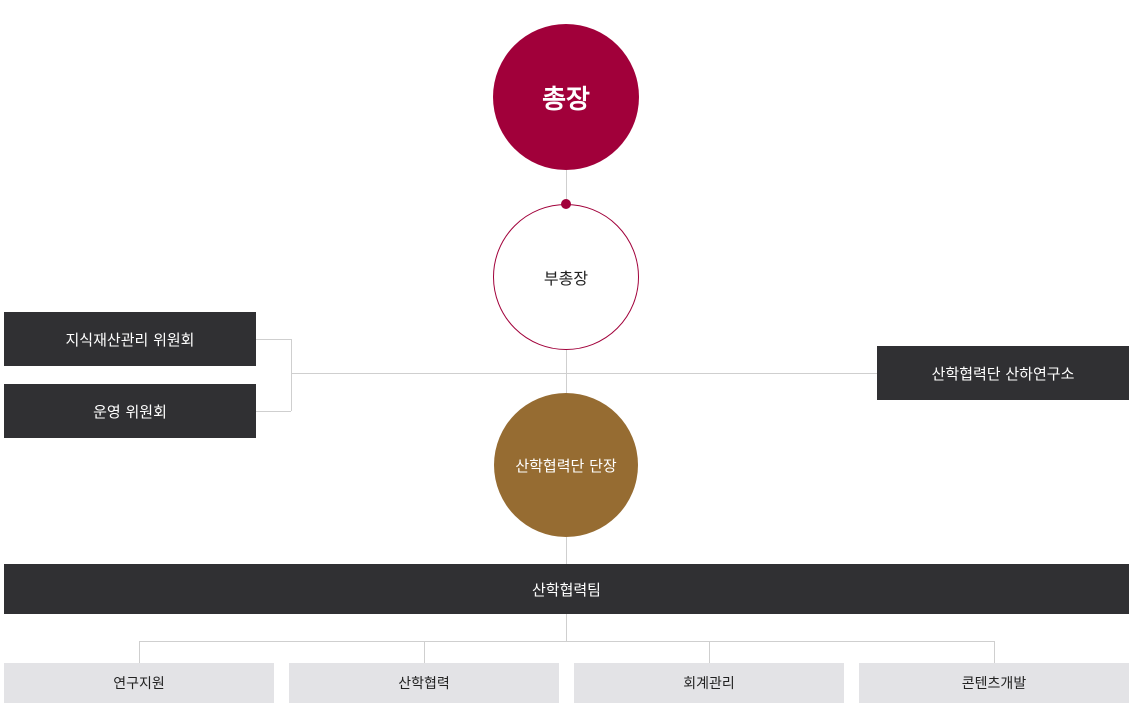 This screenshot has width=1148, height=723. I want to click on dept-accounting: 회계관리, so click(709, 683).